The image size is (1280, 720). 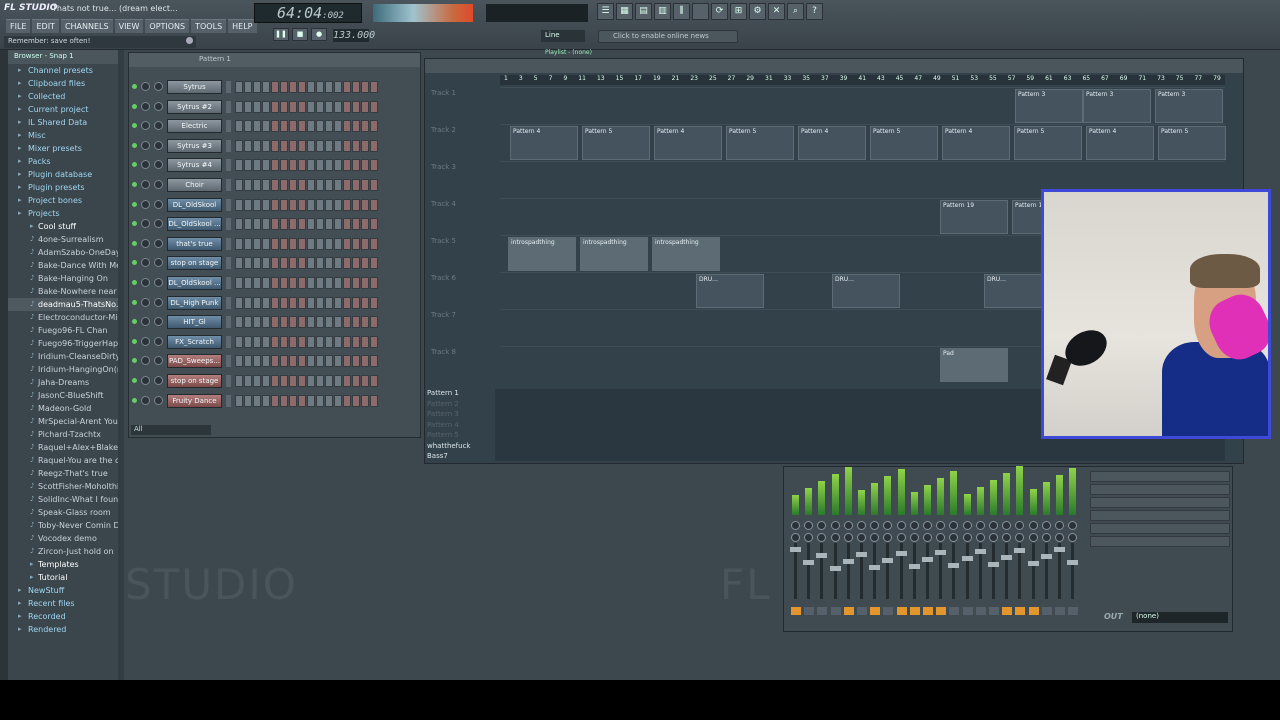 I want to click on browser-item: ▸ Tutorial, so click(x=65, y=577).